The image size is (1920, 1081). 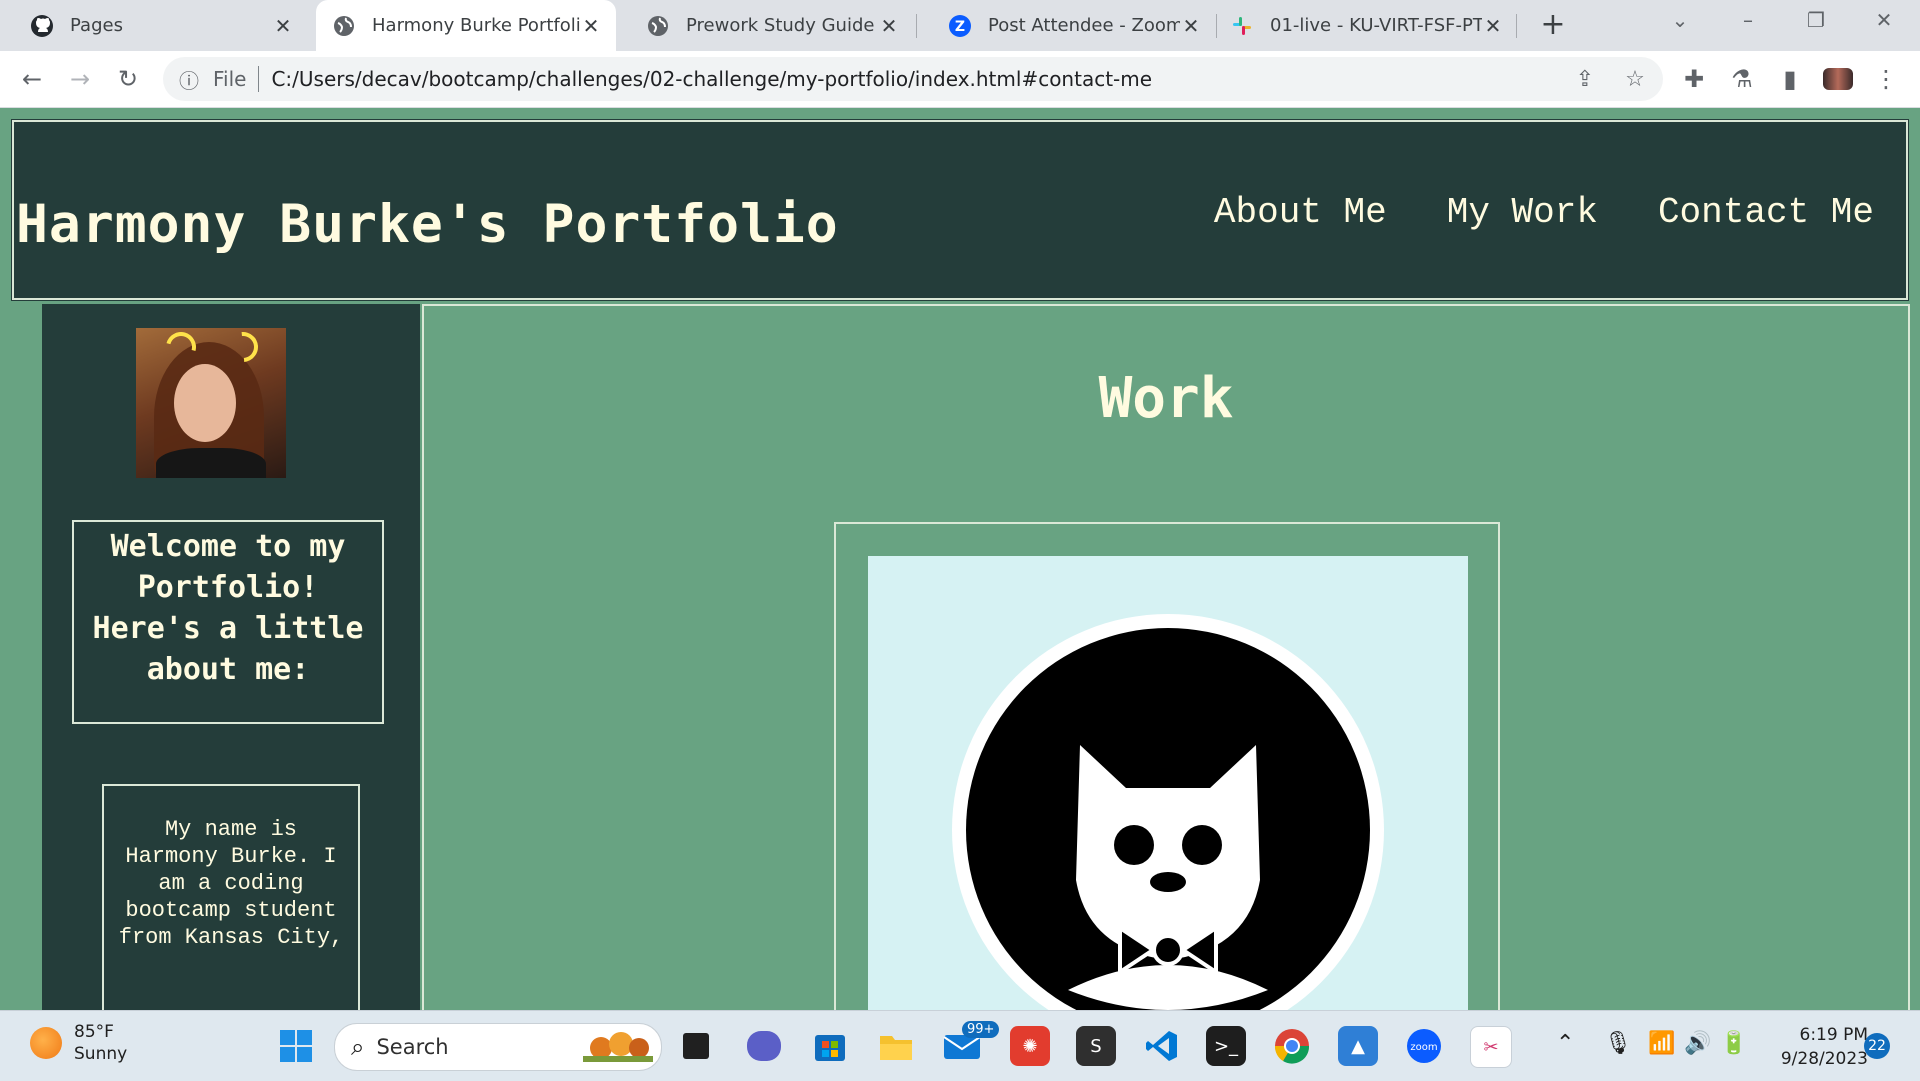 What do you see at coordinates (1162, 1046) in the screenshot?
I see `vscode-icon` at bounding box center [1162, 1046].